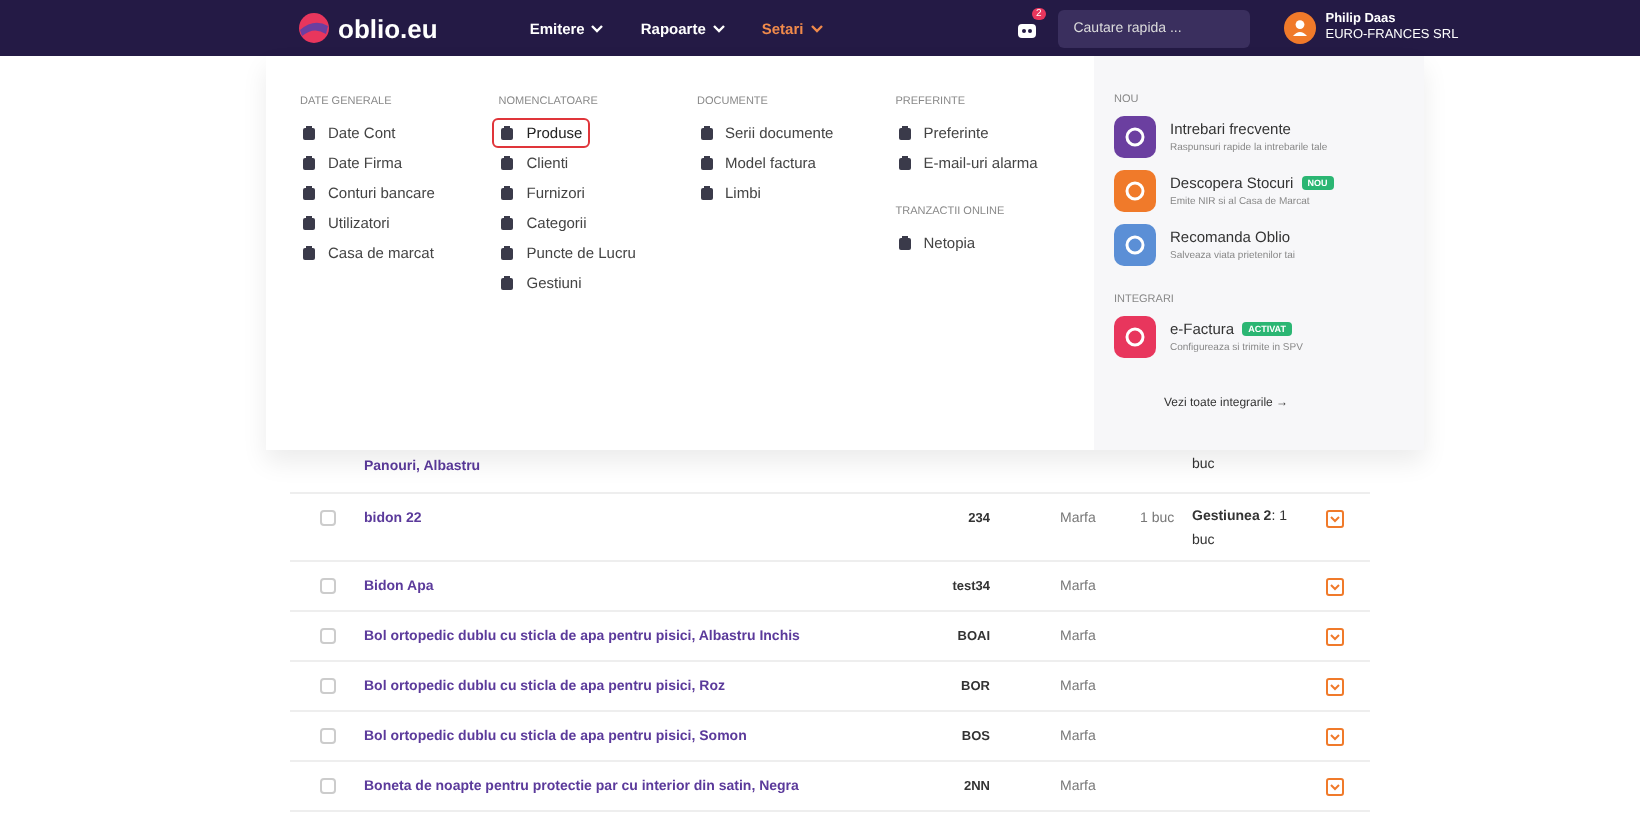 This screenshot has height=814, width=1640. What do you see at coordinates (1299, 28) in the screenshot?
I see `user-avatar-icon` at bounding box center [1299, 28].